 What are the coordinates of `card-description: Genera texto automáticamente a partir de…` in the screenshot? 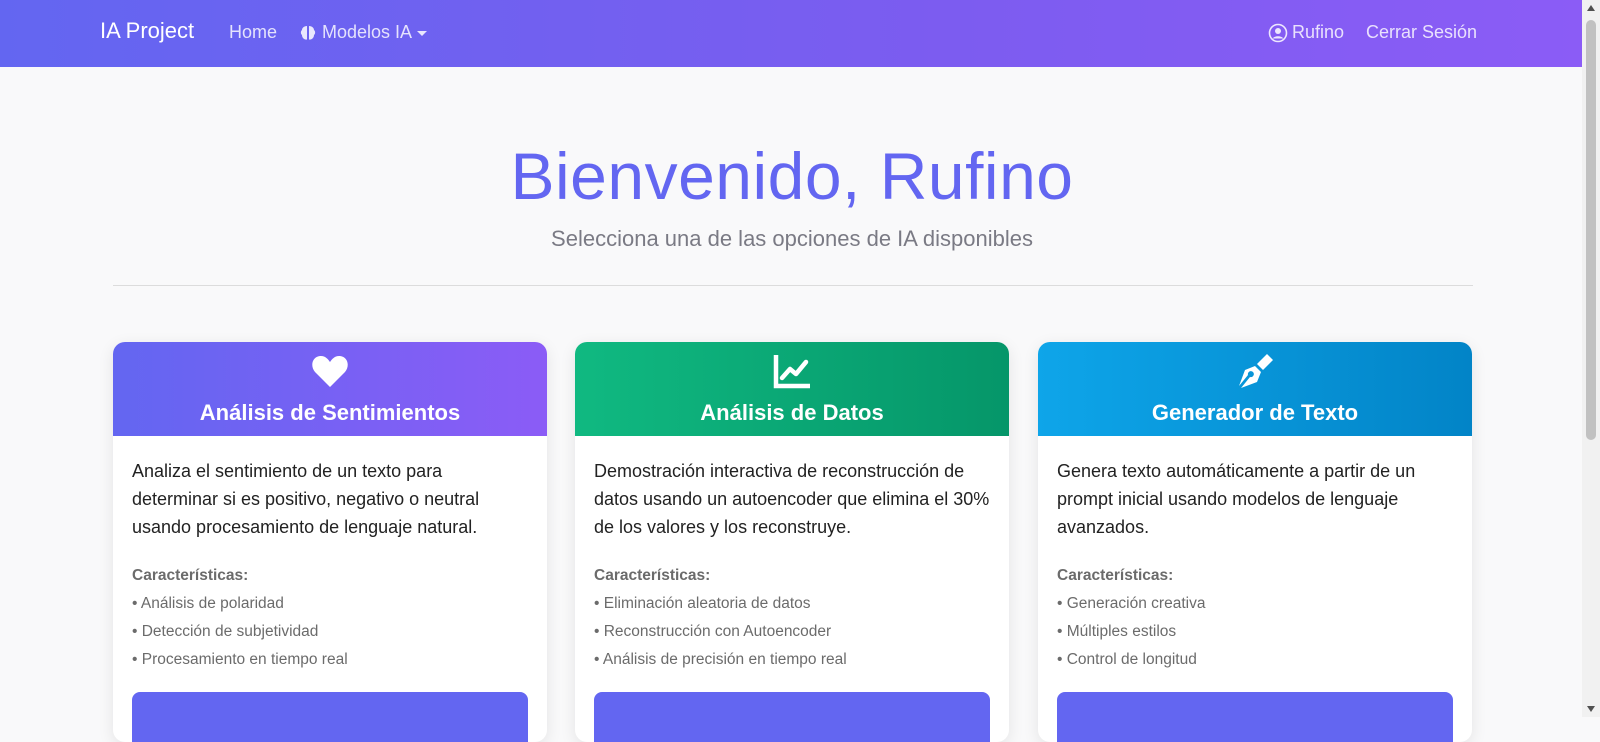 It's located at (1236, 499).